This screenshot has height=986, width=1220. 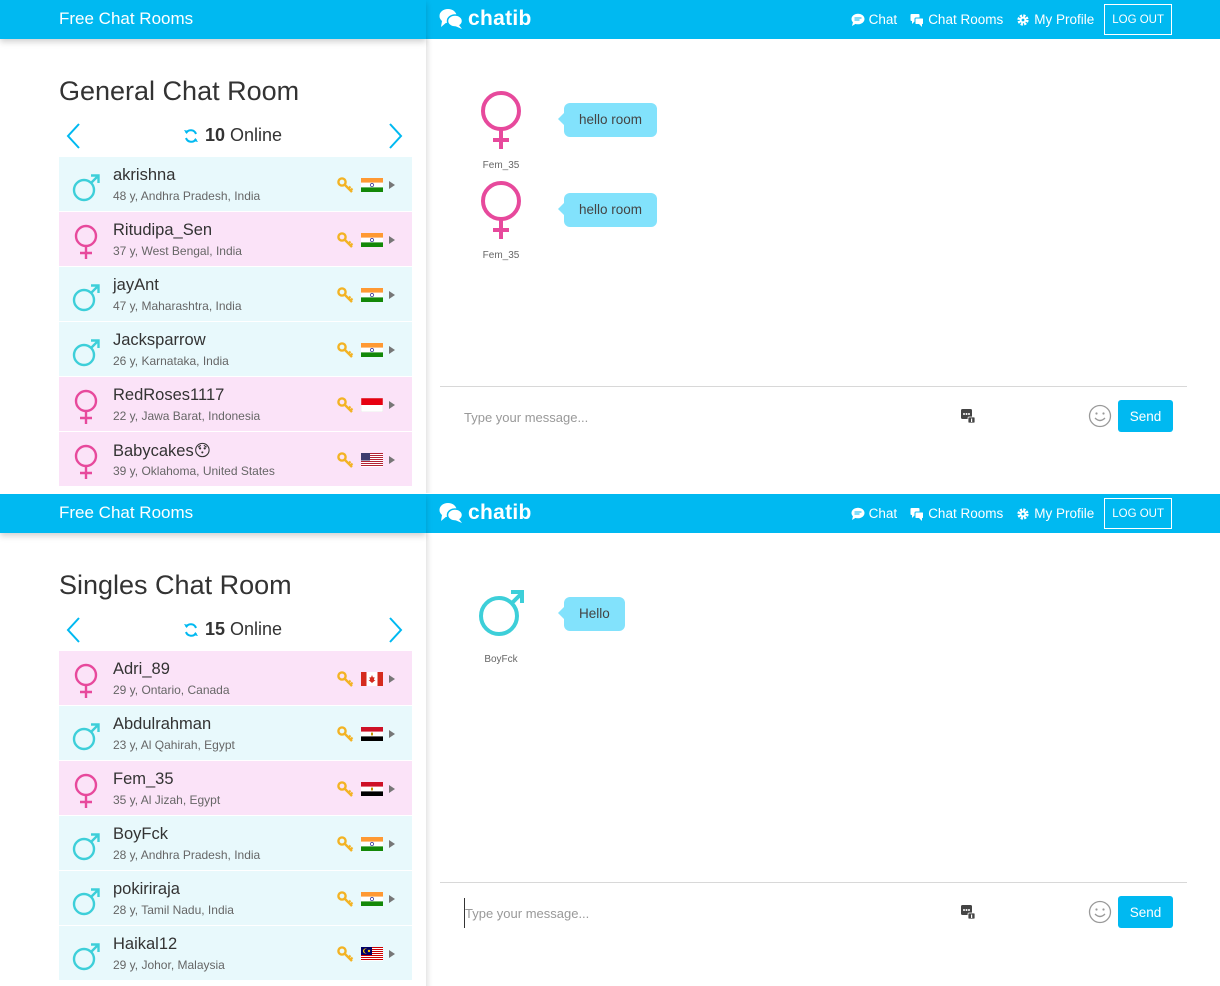 I want to click on user-list-item: Babycakes😯 39 y, Oklahoma, United States, so click(x=235, y=459).